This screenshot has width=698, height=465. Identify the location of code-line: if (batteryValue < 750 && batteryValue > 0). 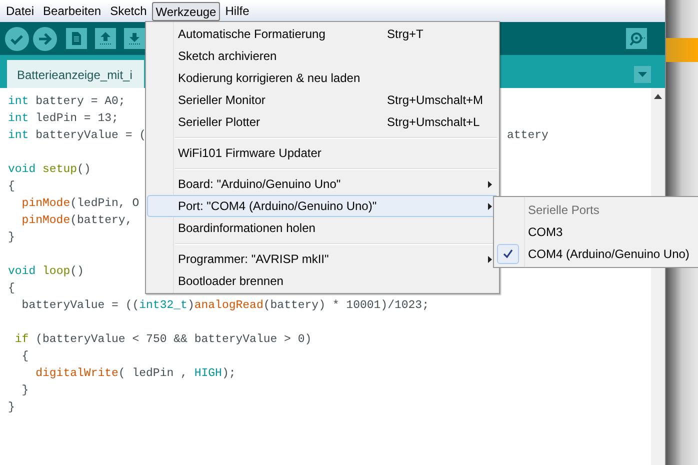
(163, 339).